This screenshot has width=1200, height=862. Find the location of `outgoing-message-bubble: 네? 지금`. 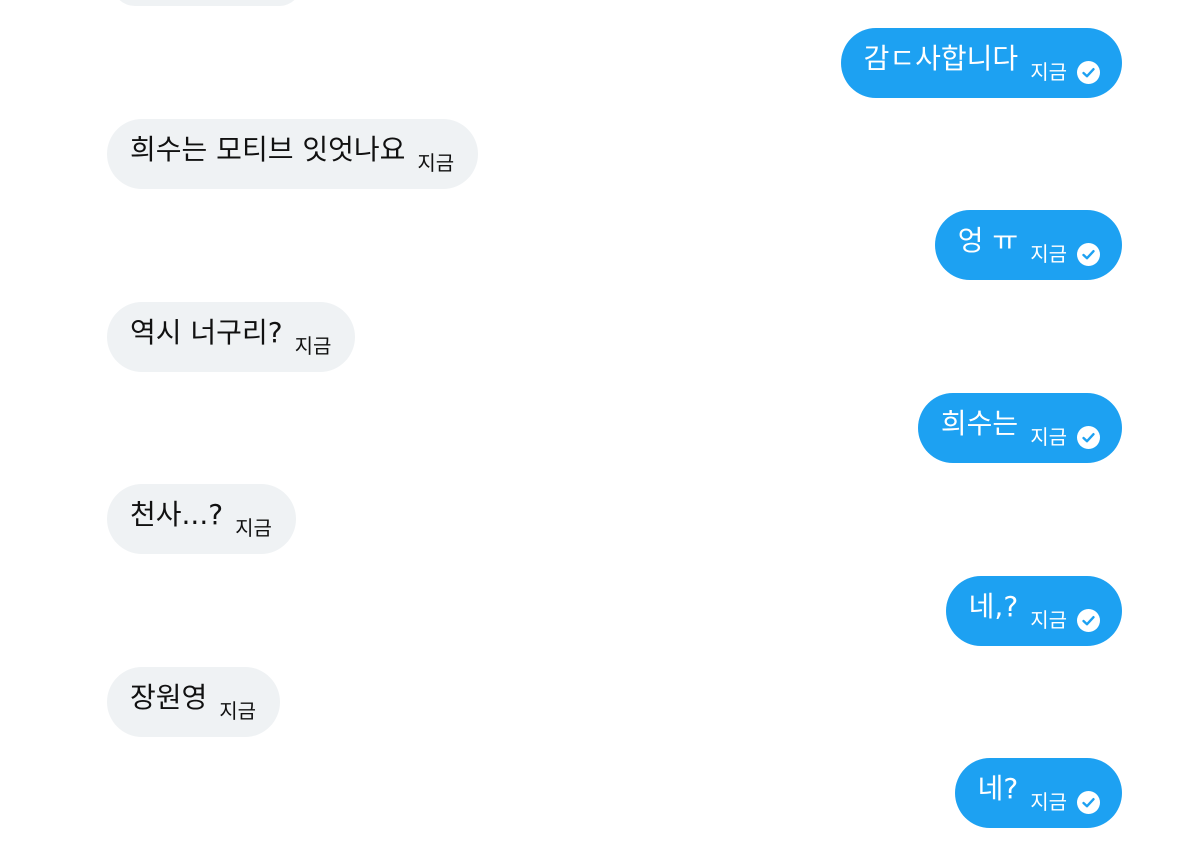

outgoing-message-bubble: 네? 지금 is located at coordinates (1038, 793).